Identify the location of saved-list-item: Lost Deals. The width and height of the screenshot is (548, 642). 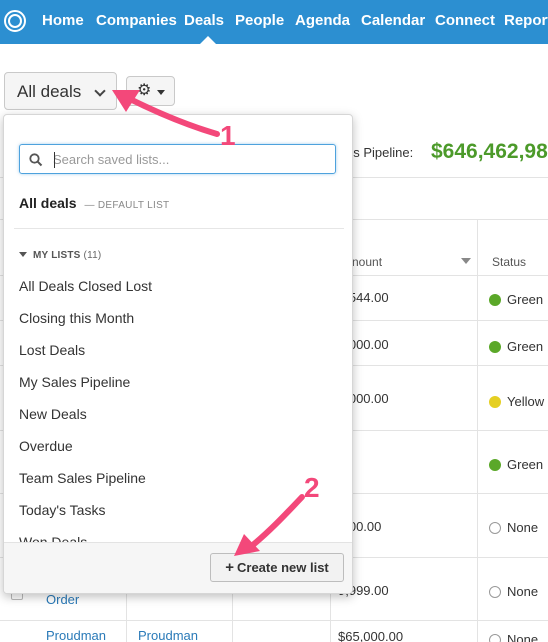
(52, 350).